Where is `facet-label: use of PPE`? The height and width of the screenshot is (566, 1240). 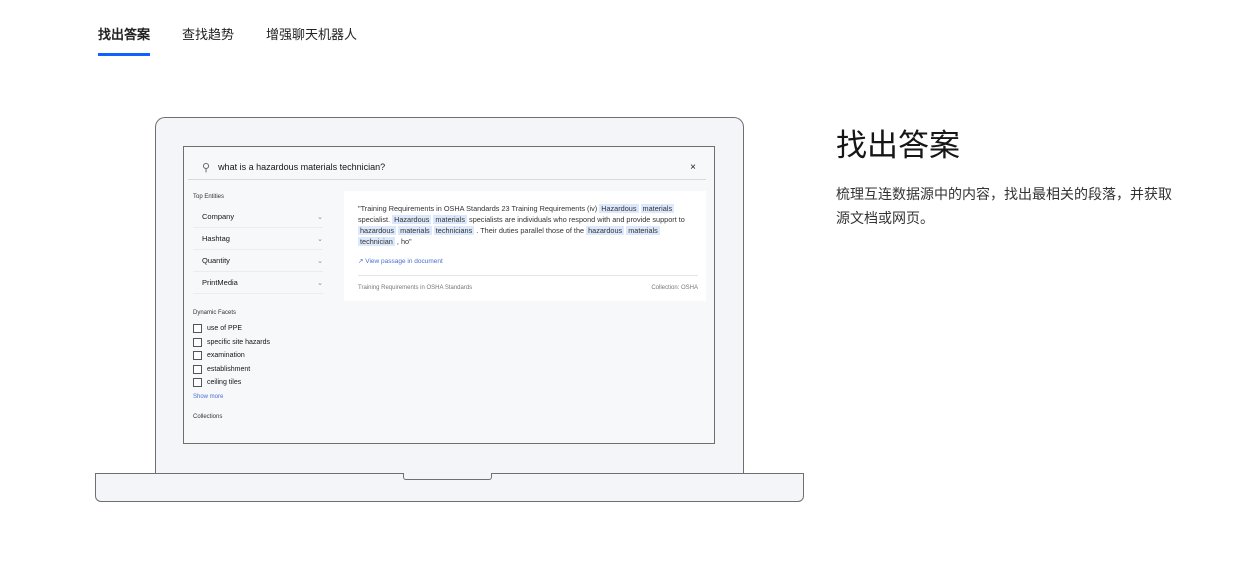 facet-label: use of PPE is located at coordinates (225, 329).